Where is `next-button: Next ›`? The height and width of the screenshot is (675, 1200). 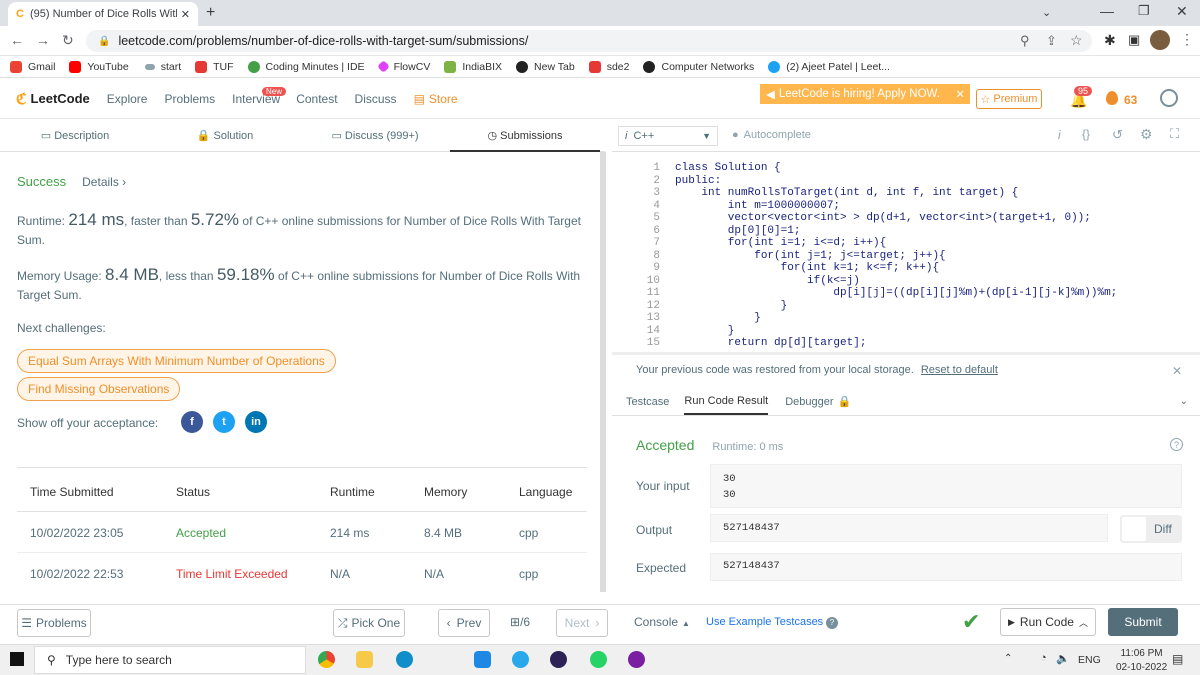
next-button: Next › is located at coordinates (582, 623).